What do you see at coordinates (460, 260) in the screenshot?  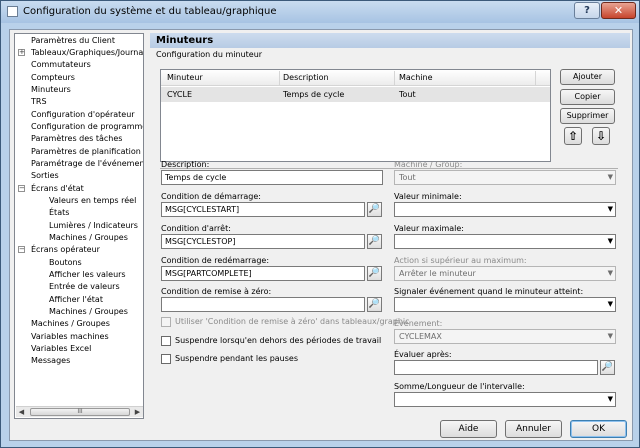 I see `action-label: Action si supérieur au maximum:` at bounding box center [460, 260].